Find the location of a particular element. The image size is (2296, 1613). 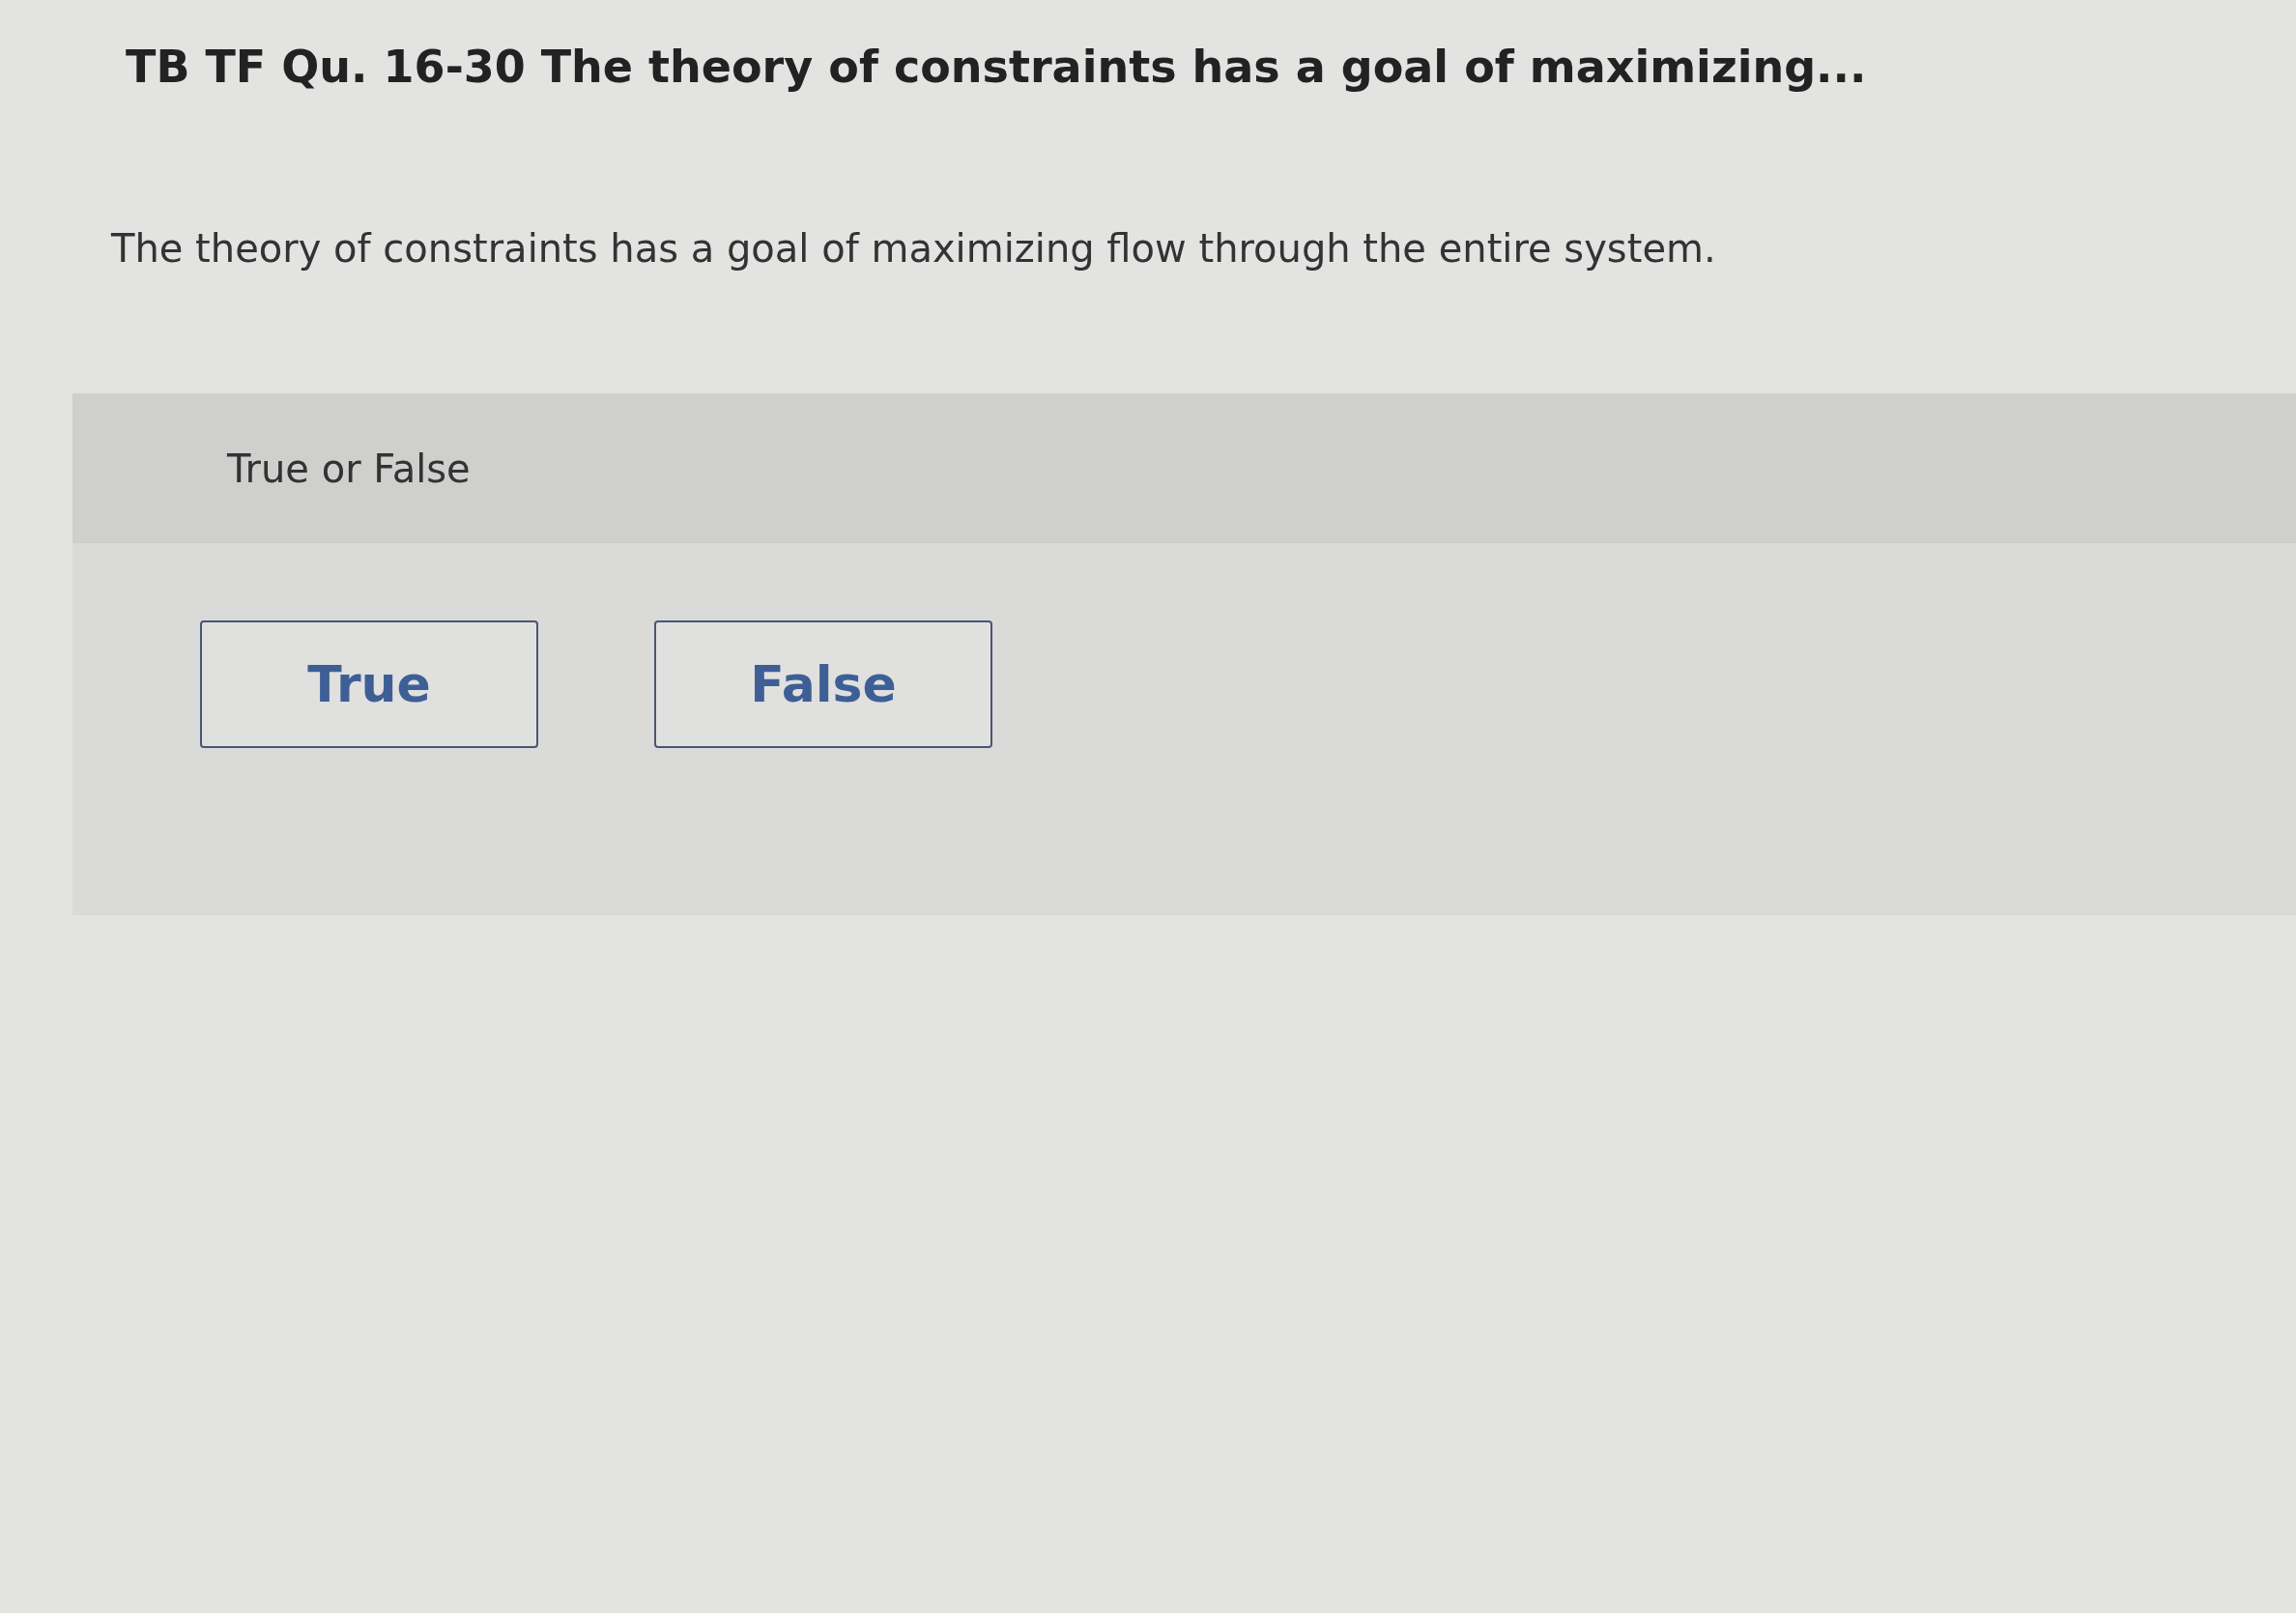

answer-option-button: False is located at coordinates (823, 684).